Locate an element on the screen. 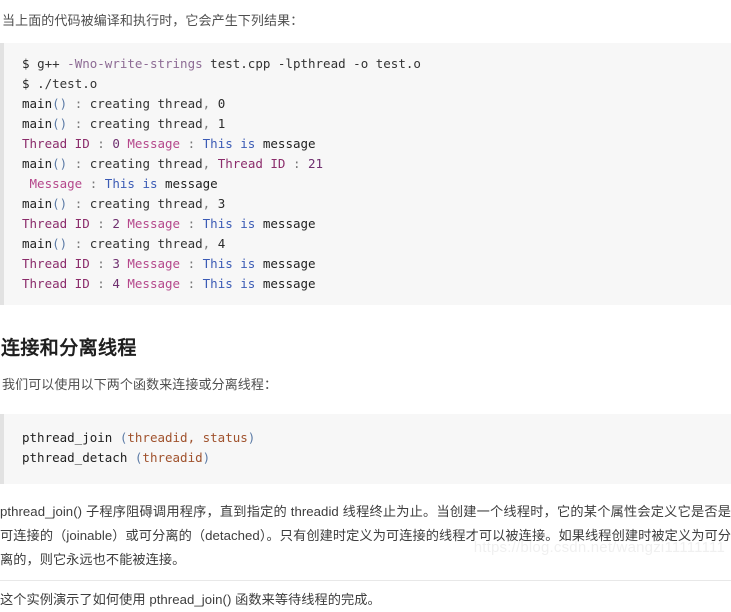 The height and width of the screenshot is (612, 731). code-token: -Wno-write-strings is located at coordinates (135, 63).